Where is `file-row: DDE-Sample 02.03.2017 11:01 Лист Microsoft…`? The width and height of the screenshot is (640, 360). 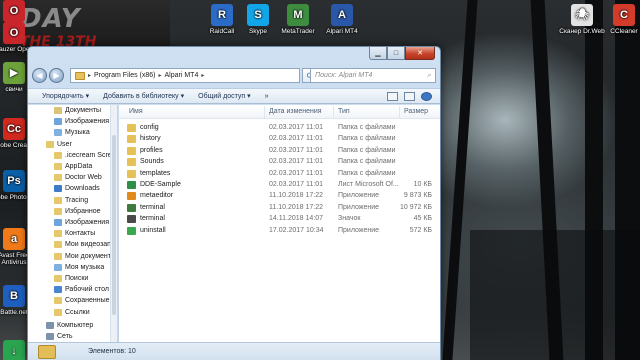
file-row: DDE-Sample 02.03.2017 11:01 Лист Microsoft… is located at coordinates (279, 185).